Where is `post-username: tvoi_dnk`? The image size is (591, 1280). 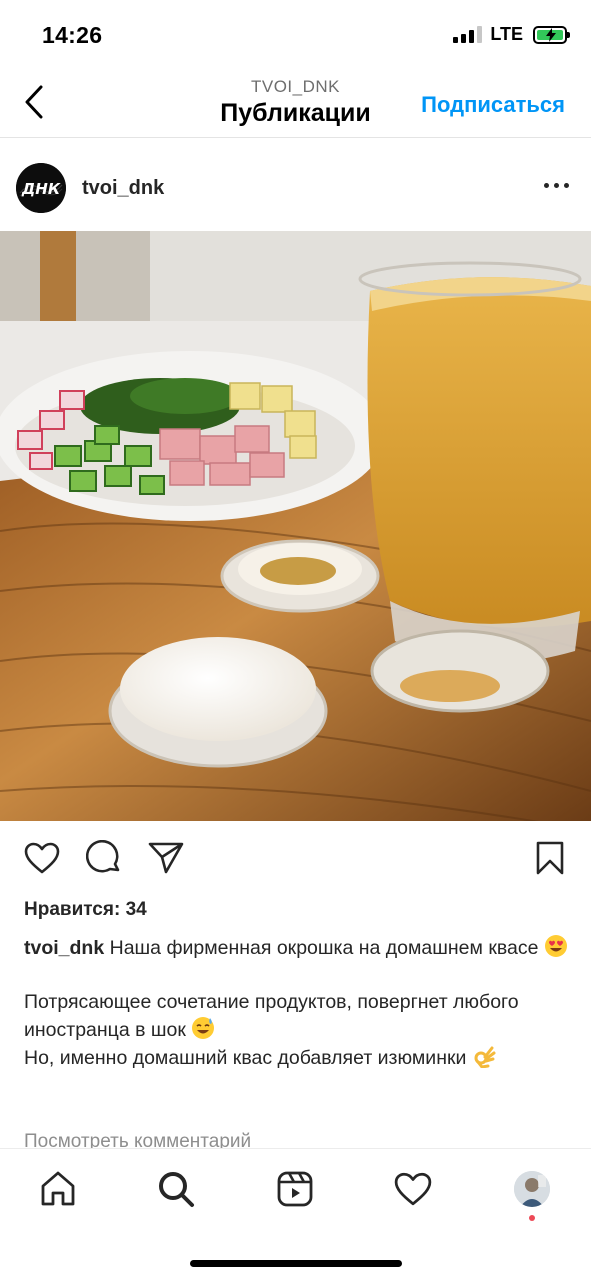 post-username: tvoi_dnk is located at coordinates (123, 188).